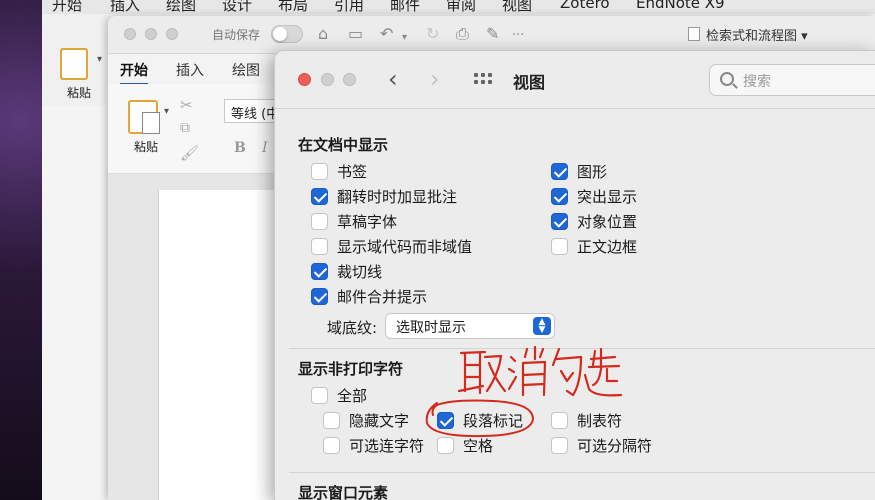  Describe the element at coordinates (517, 7) in the screenshot. I see `back-tab-view: 视图` at that location.